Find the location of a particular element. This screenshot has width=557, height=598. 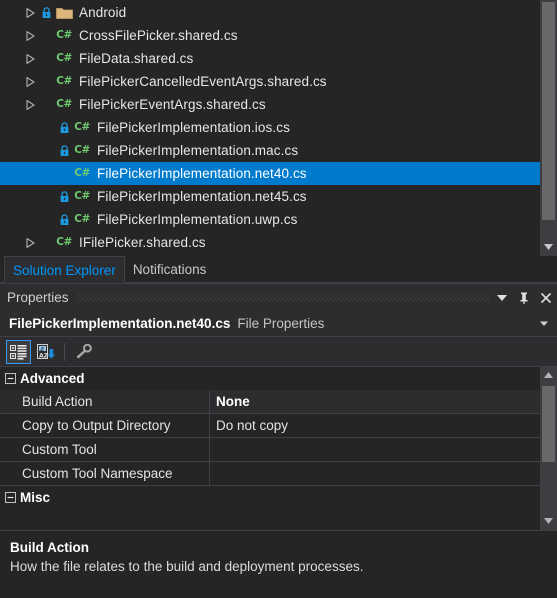

properties-titlebar: Properties is located at coordinates (278, 297).